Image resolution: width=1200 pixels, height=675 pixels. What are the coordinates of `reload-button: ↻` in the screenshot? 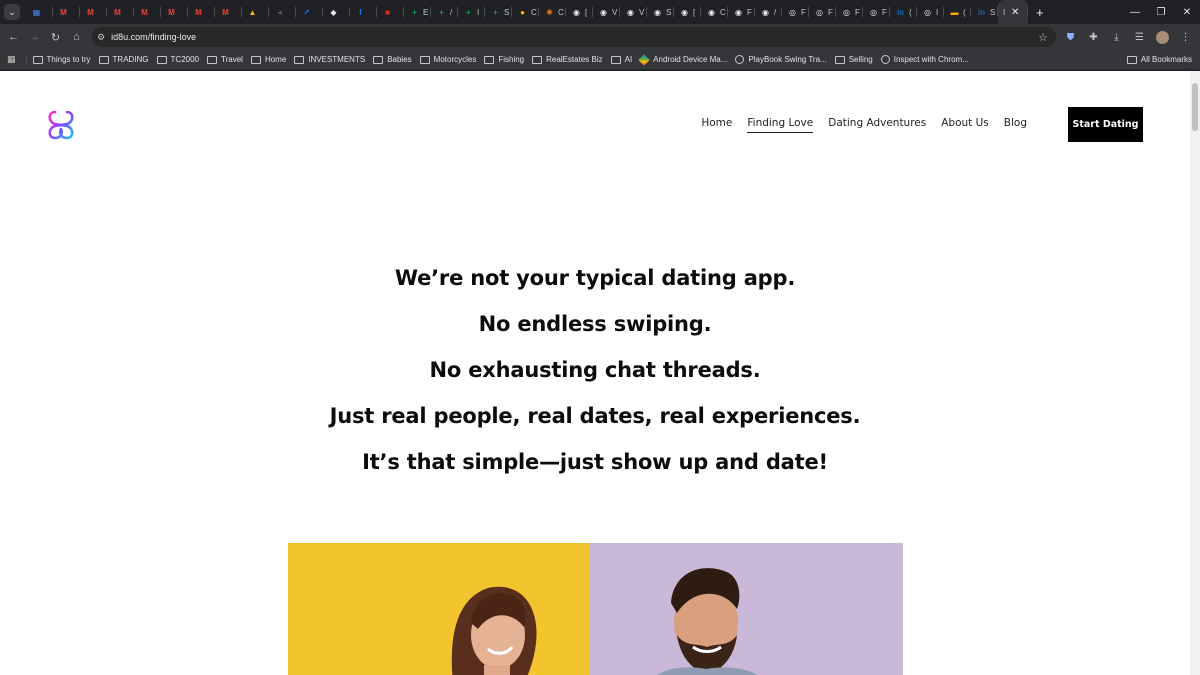 It's located at (55, 37).